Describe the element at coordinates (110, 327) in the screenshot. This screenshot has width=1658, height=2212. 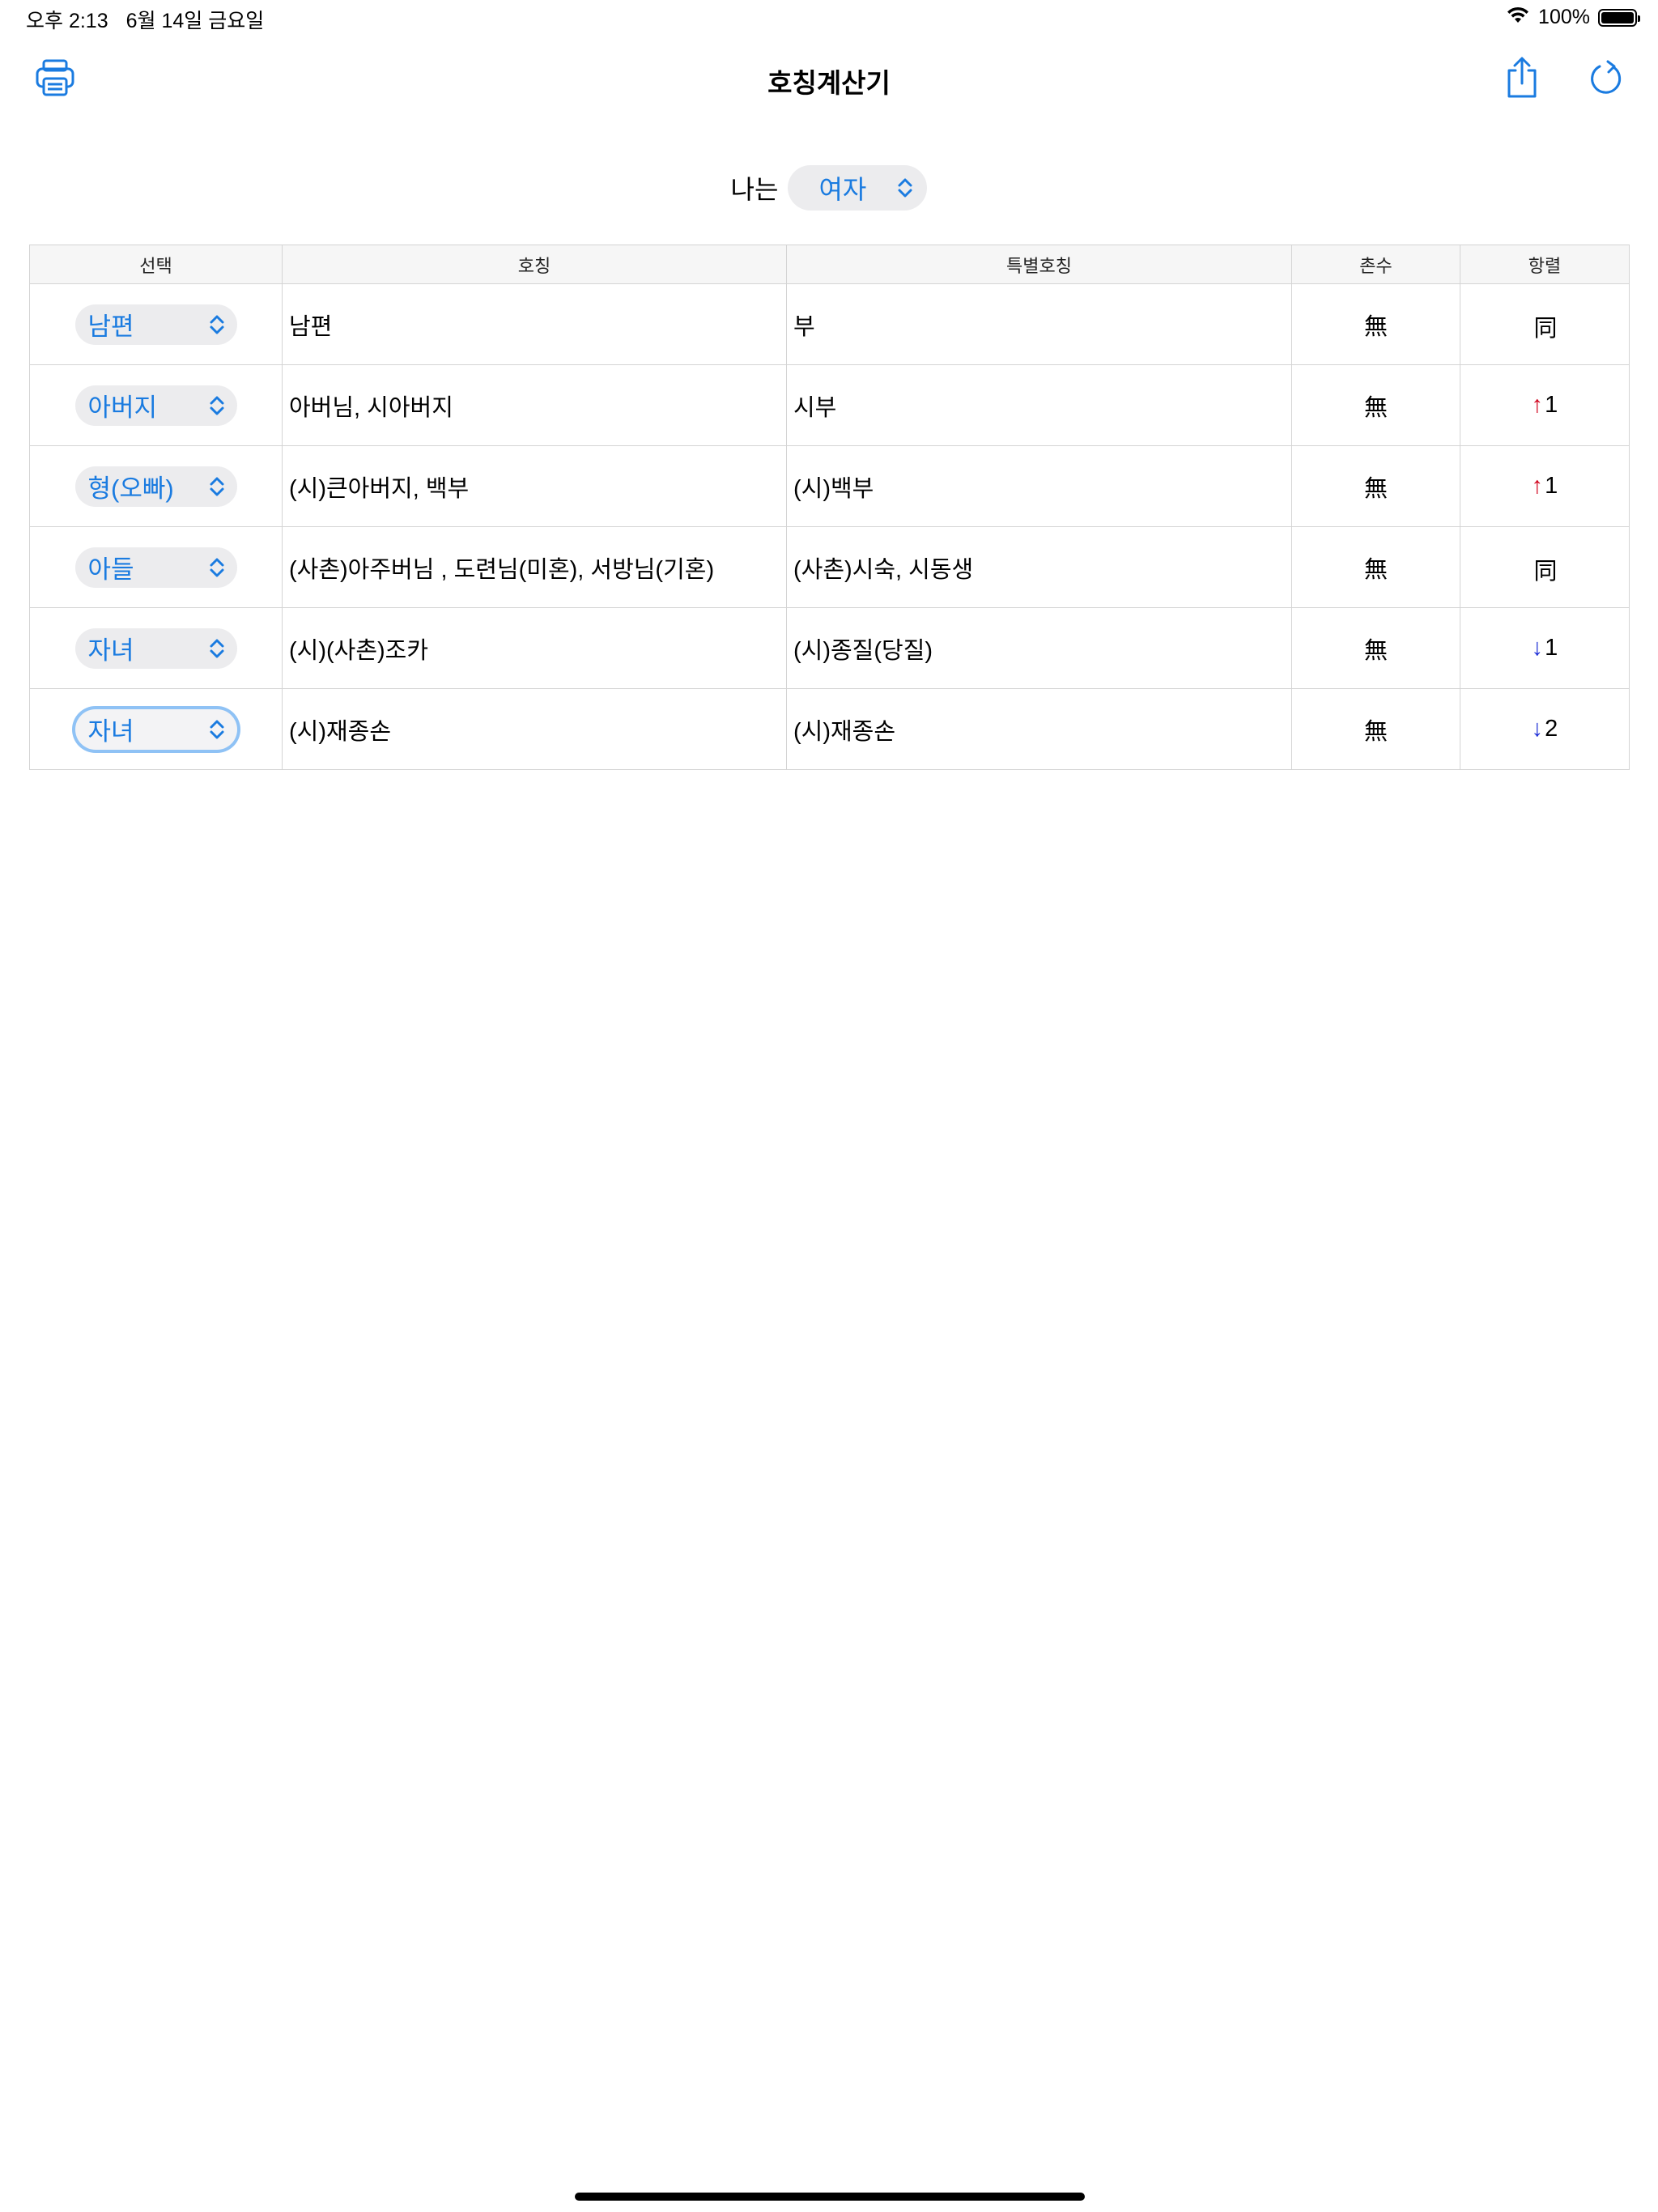
I see `relation-value: 남편` at that location.